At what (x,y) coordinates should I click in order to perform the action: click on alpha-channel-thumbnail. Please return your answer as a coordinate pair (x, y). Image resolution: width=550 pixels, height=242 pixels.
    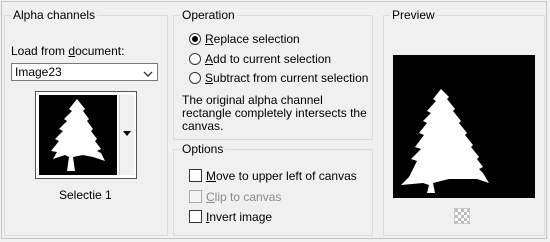
    Looking at the image, I should click on (86, 135).